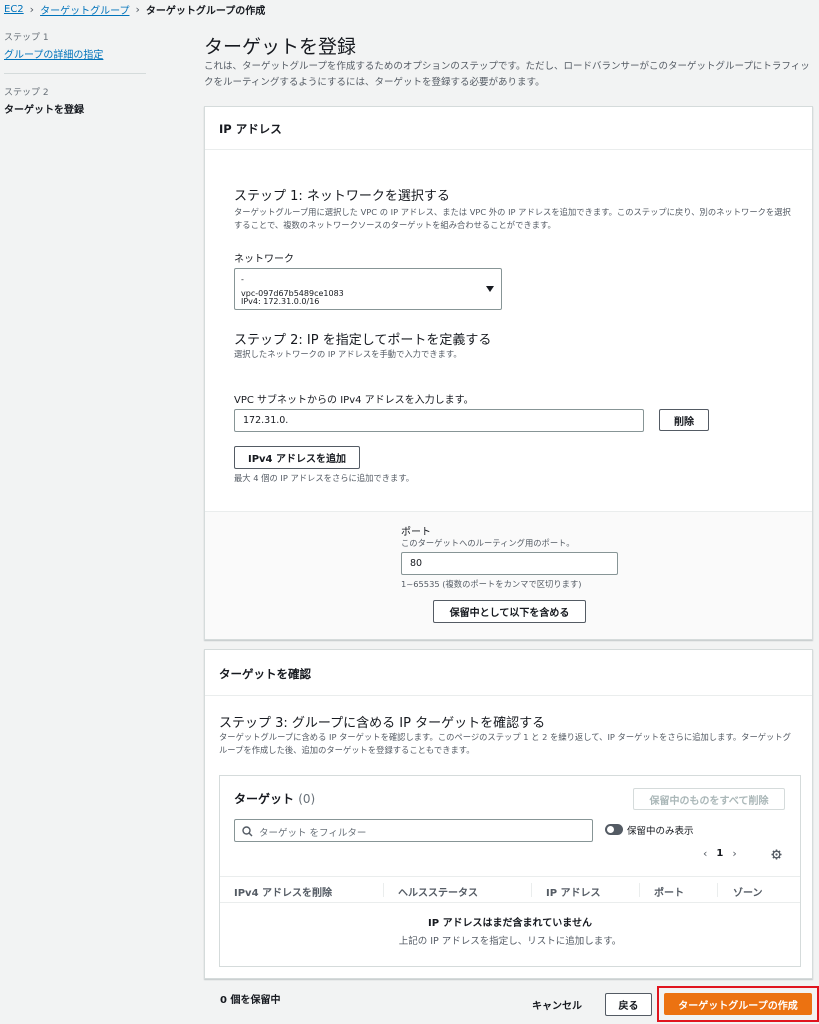  Describe the element at coordinates (573, 891) in the screenshot. I see `column-header: IP アドレス` at that location.